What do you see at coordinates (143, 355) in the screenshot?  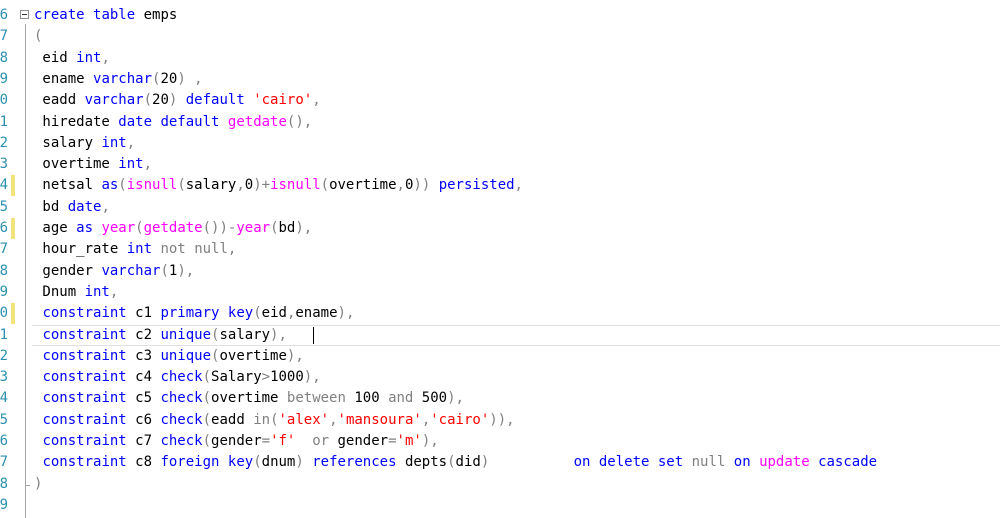 I see `code-token: c3` at bounding box center [143, 355].